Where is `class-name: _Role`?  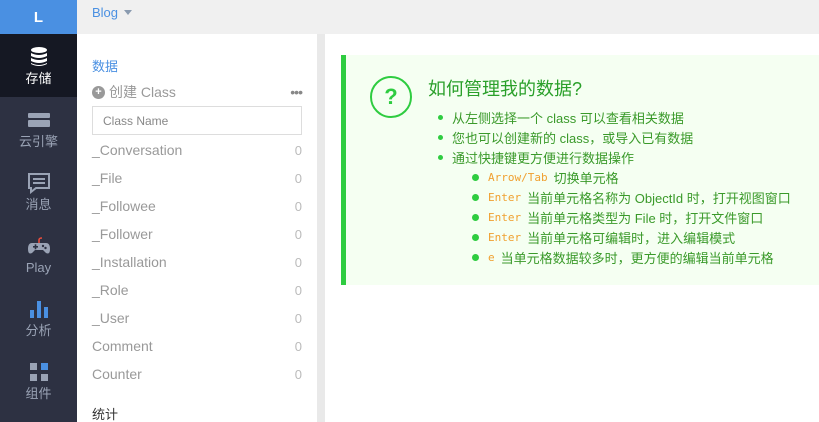
class-name: _Role is located at coordinates (110, 290).